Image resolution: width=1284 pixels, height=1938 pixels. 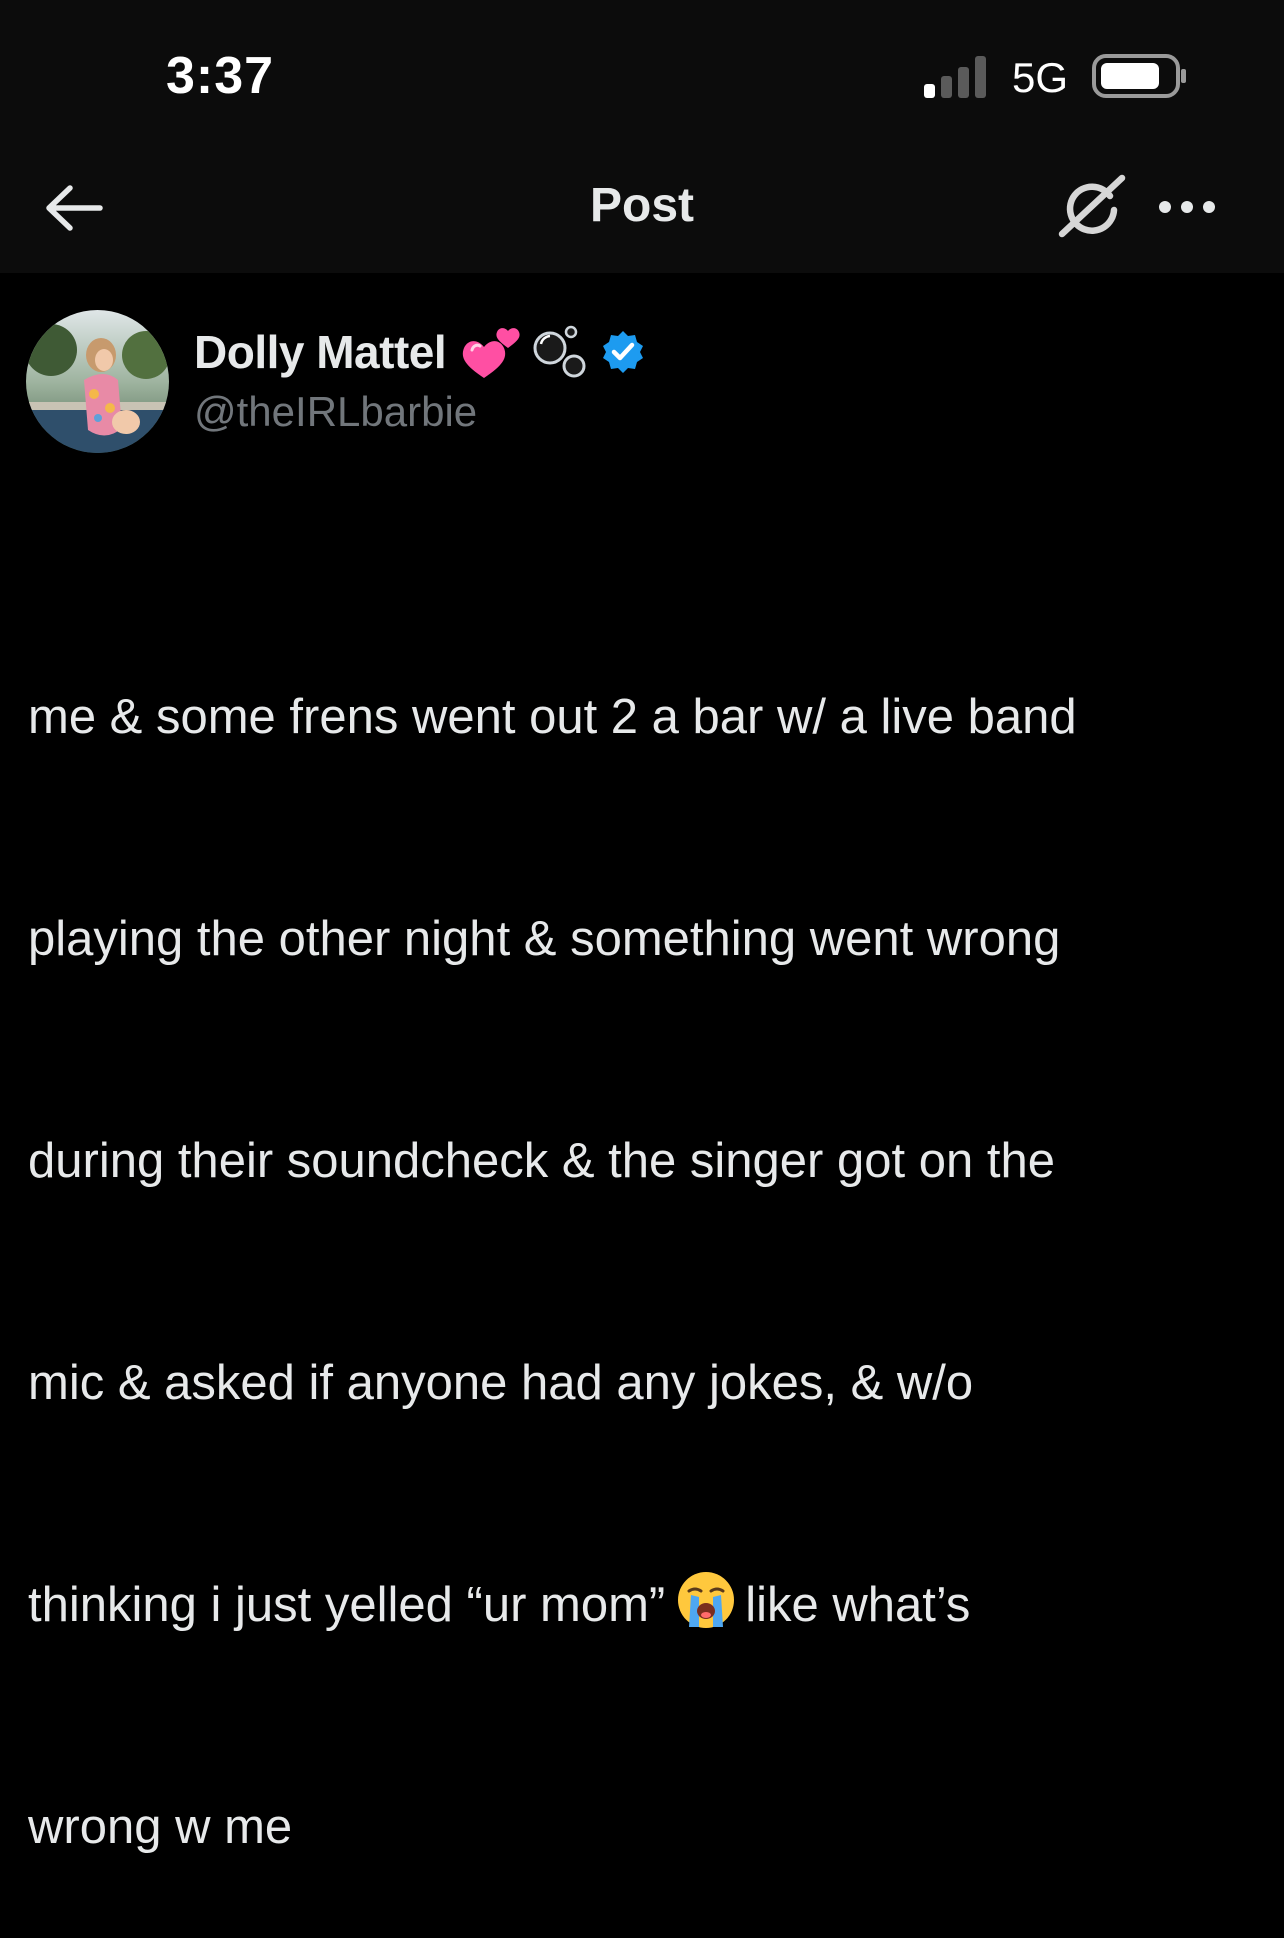 What do you see at coordinates (858, 1605) in the screenshot?
I see `post-text-segment: like what’s` at bounding box center [858, 1605].